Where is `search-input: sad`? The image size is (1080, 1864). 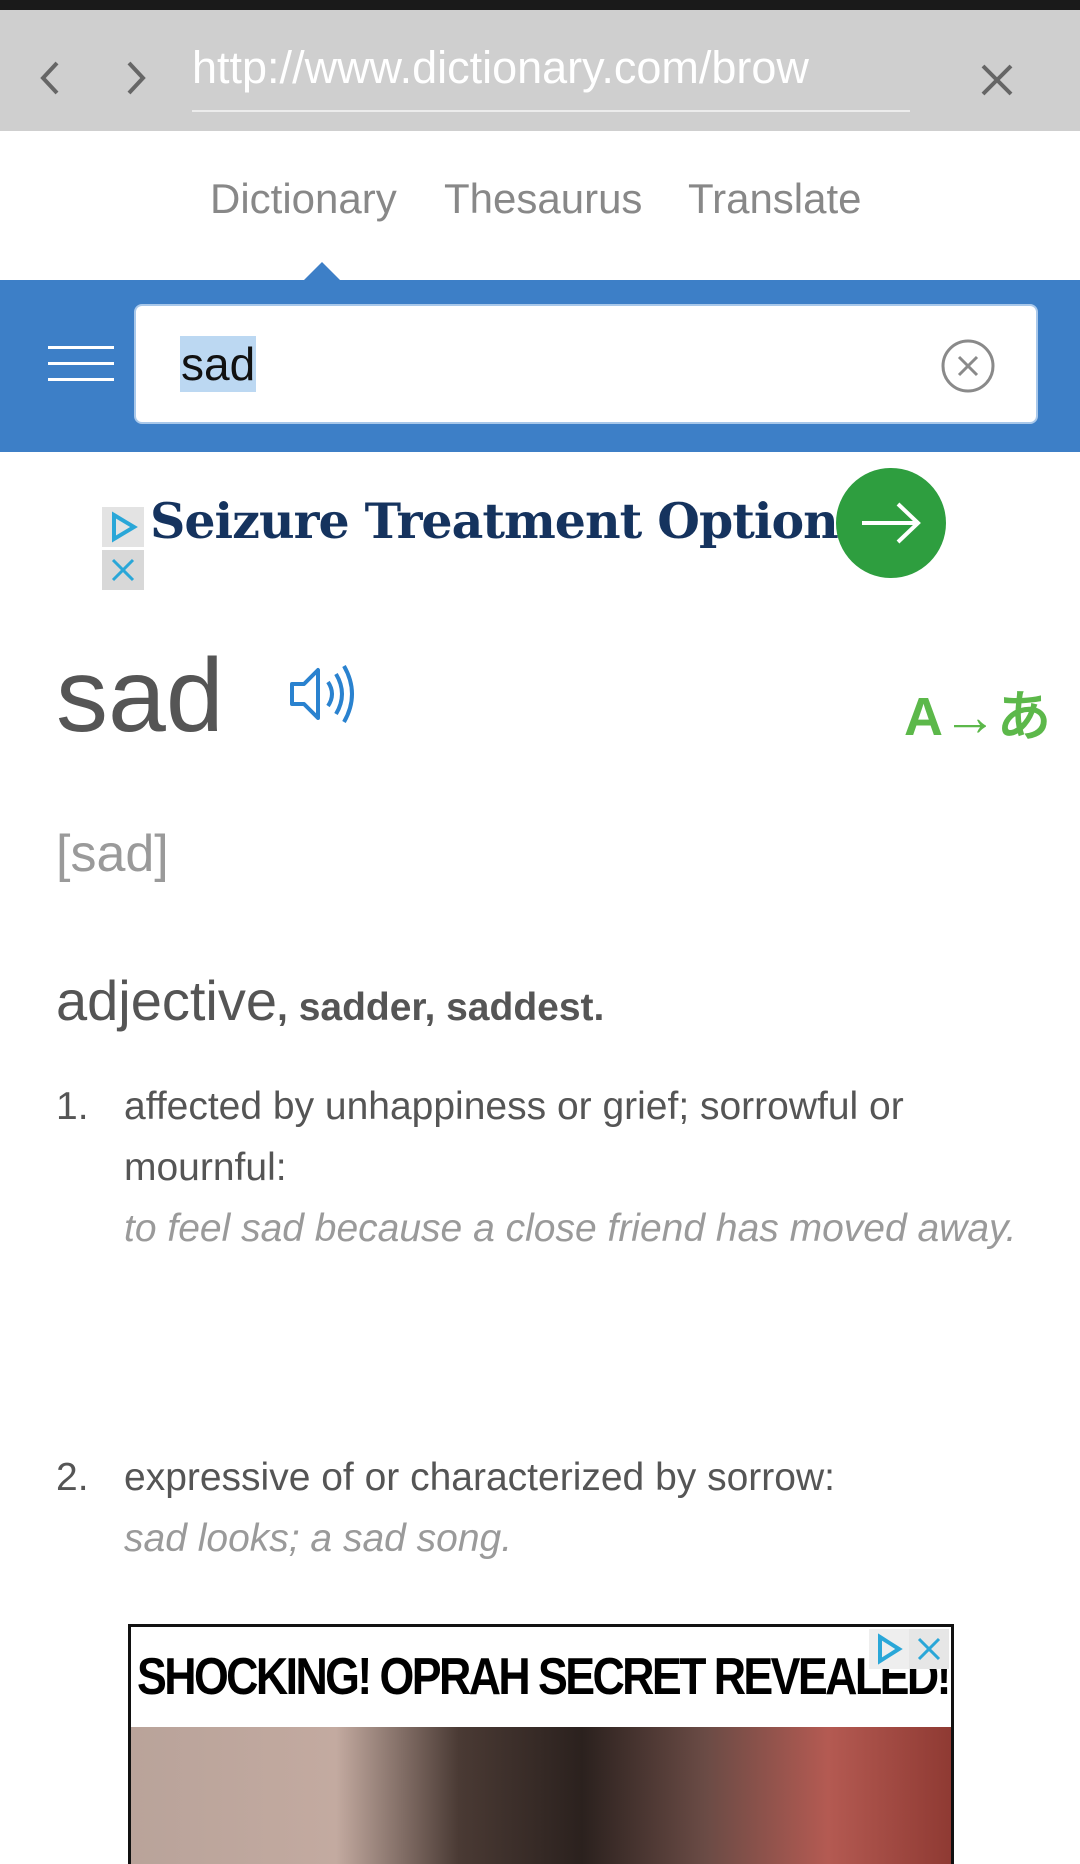 search-input: sad is located at coordinates (586, 364).